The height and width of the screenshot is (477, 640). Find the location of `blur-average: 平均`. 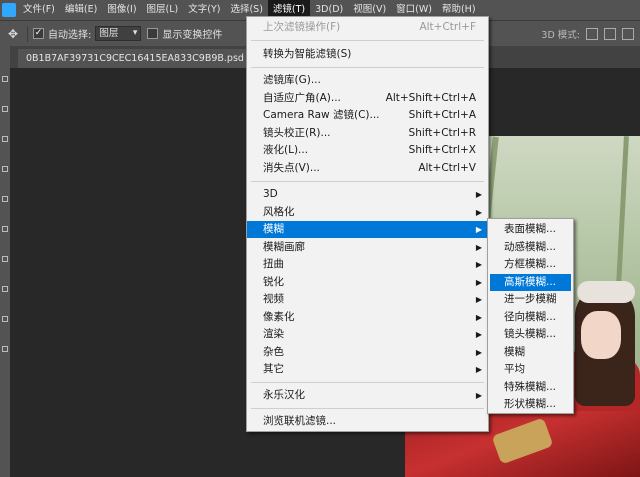

blur-average: 平均 is located at coordinates (530, 370).